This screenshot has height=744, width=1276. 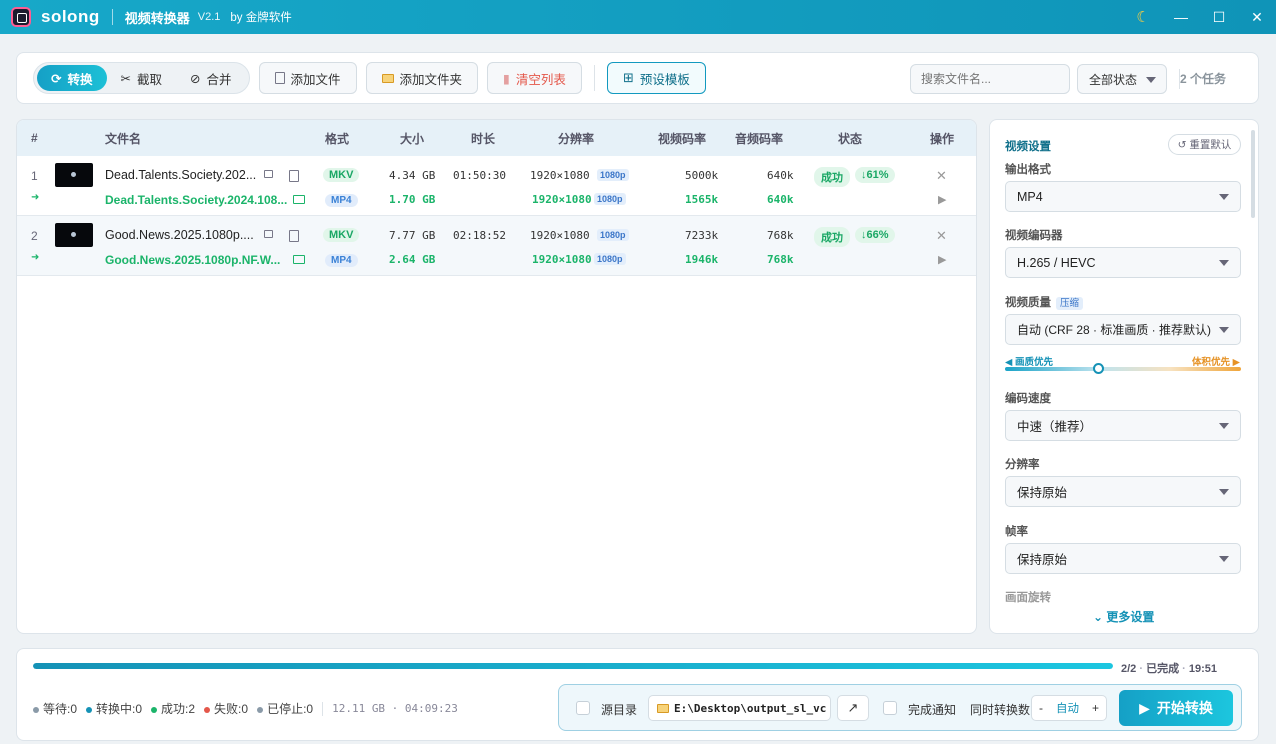 What do you see at coordinates (1028, 303) in the screenshot?
I see `quality-label-text: 视频质量` at bounding box center [1028, 303].